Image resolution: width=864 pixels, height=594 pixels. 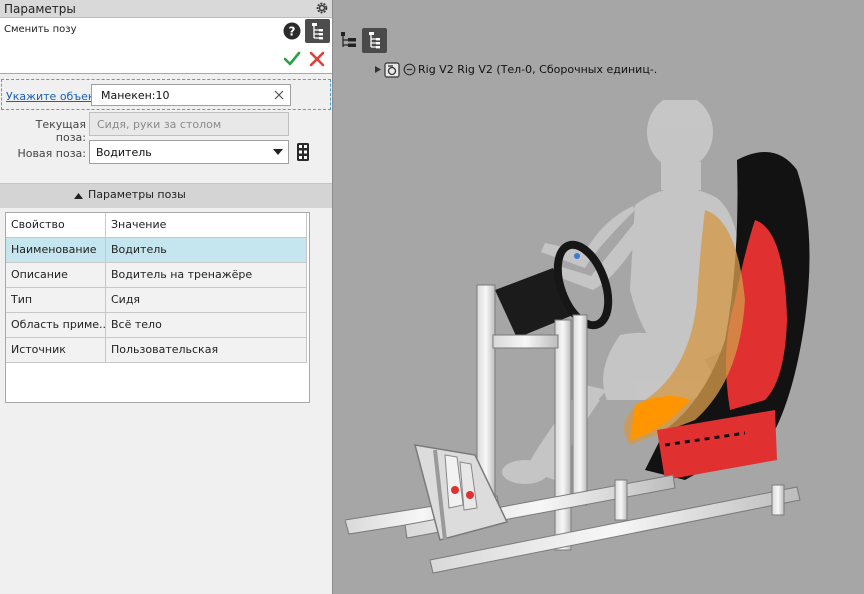 What do you see at coordinates (206, 325) in the screenshot?
I see `cell-value: Всё тело` at bounding box center [206, 325].